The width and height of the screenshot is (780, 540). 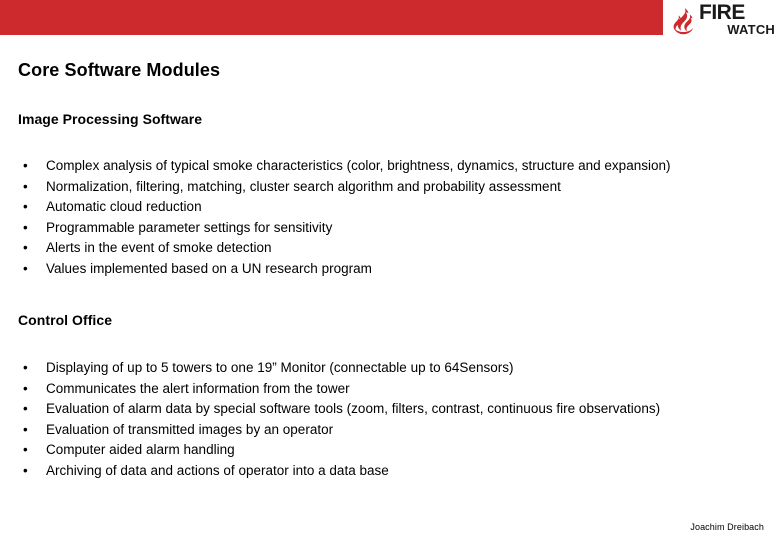 What do you see at coordinates (159, 247) in the screenshot?
I see `list-item-text: Alerts in the event of smoke detection` at bounding box center [159, 247].